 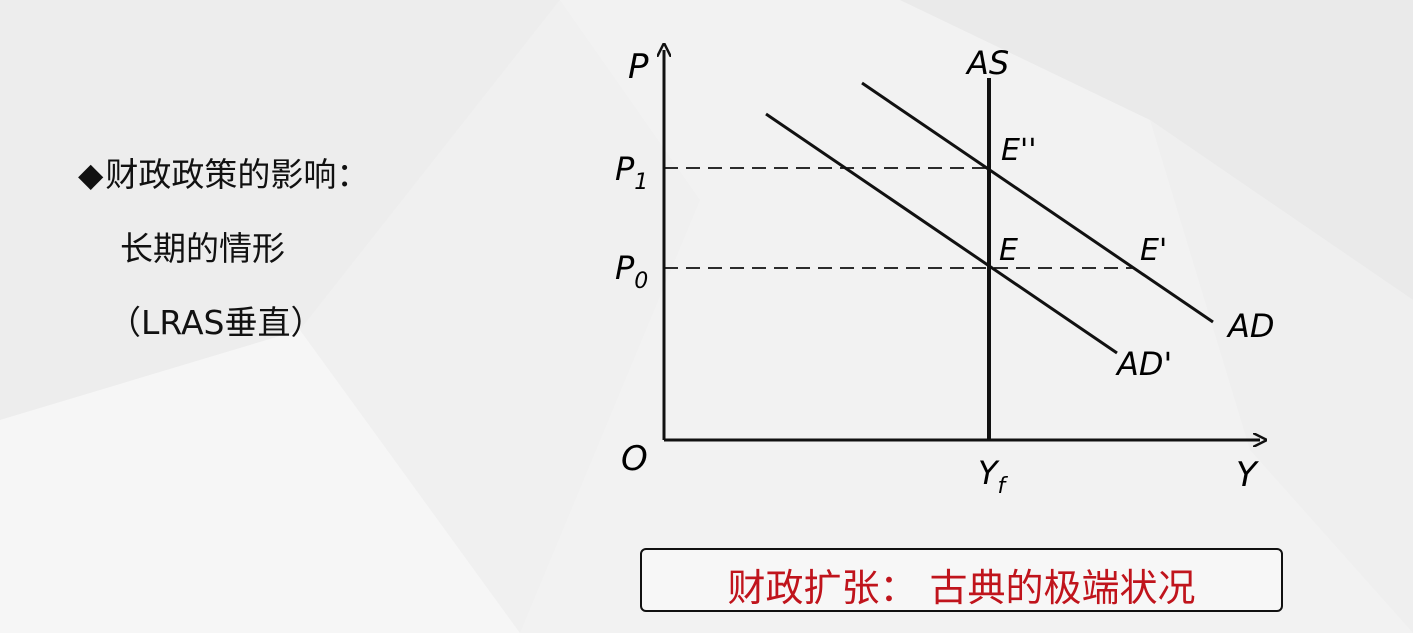 I want to click on axis-y-label: P, so click(x=638, y=67).